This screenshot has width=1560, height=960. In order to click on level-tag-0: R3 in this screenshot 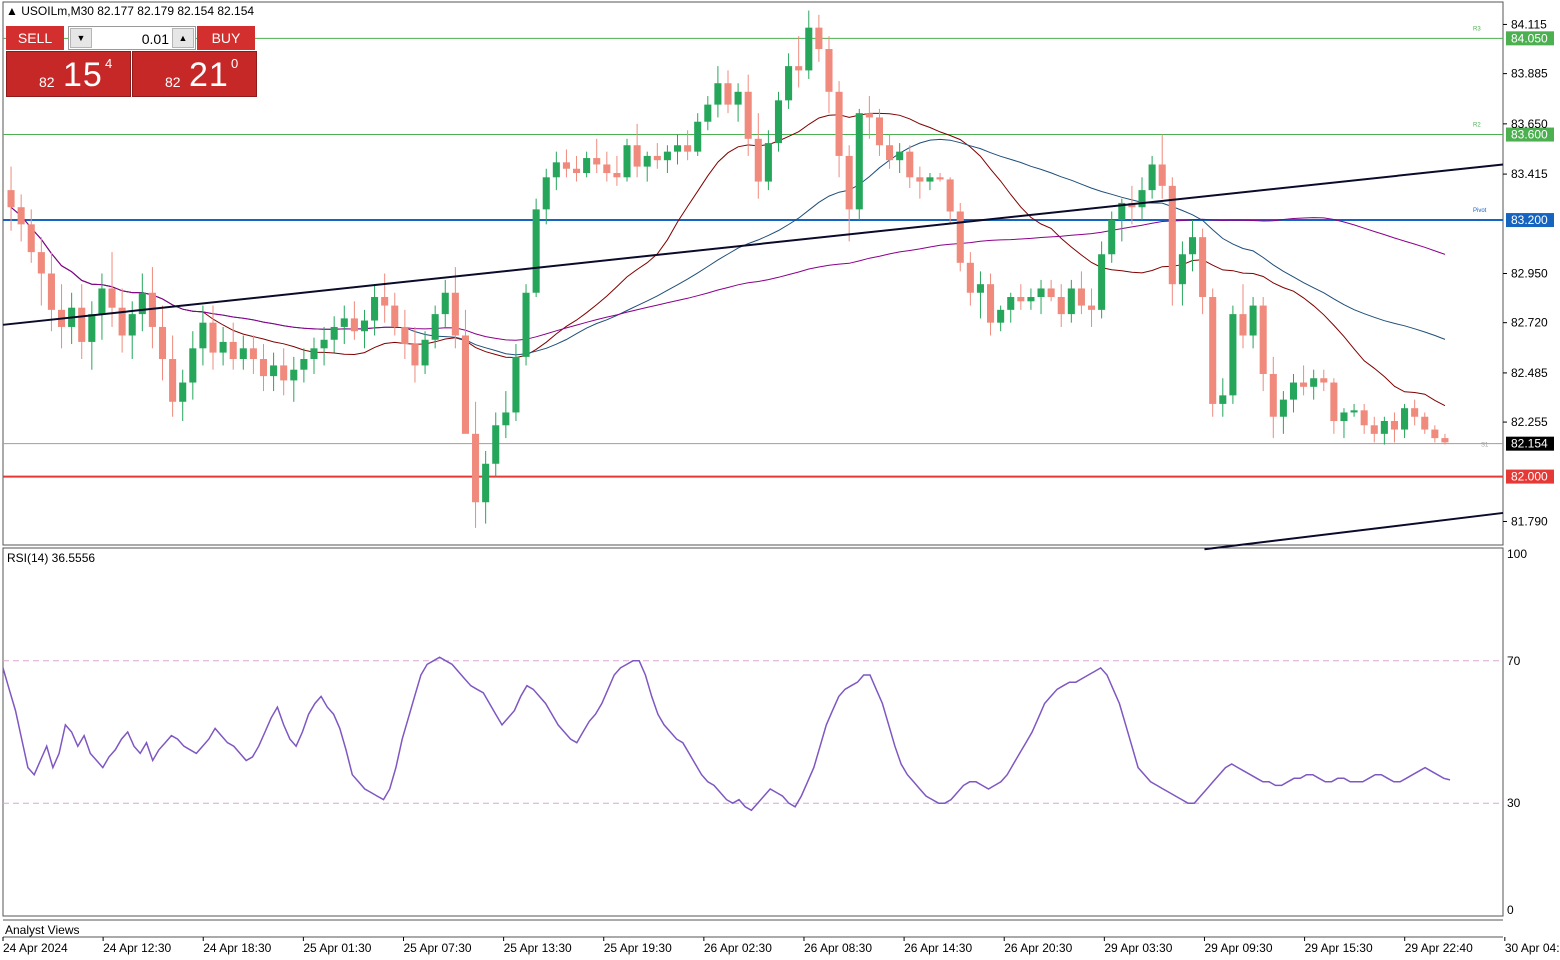, I will do `click(1477, 29)`.